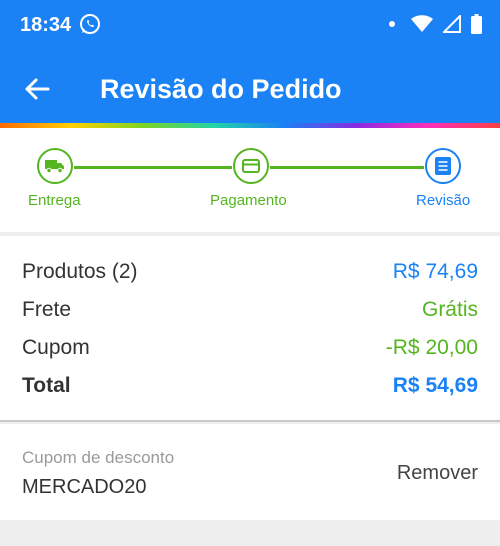 This screenshot has height=546, width=500. Describe the element at coordinates (90, 24) in the screenshot. I see `whatsapp-icon` at that location.